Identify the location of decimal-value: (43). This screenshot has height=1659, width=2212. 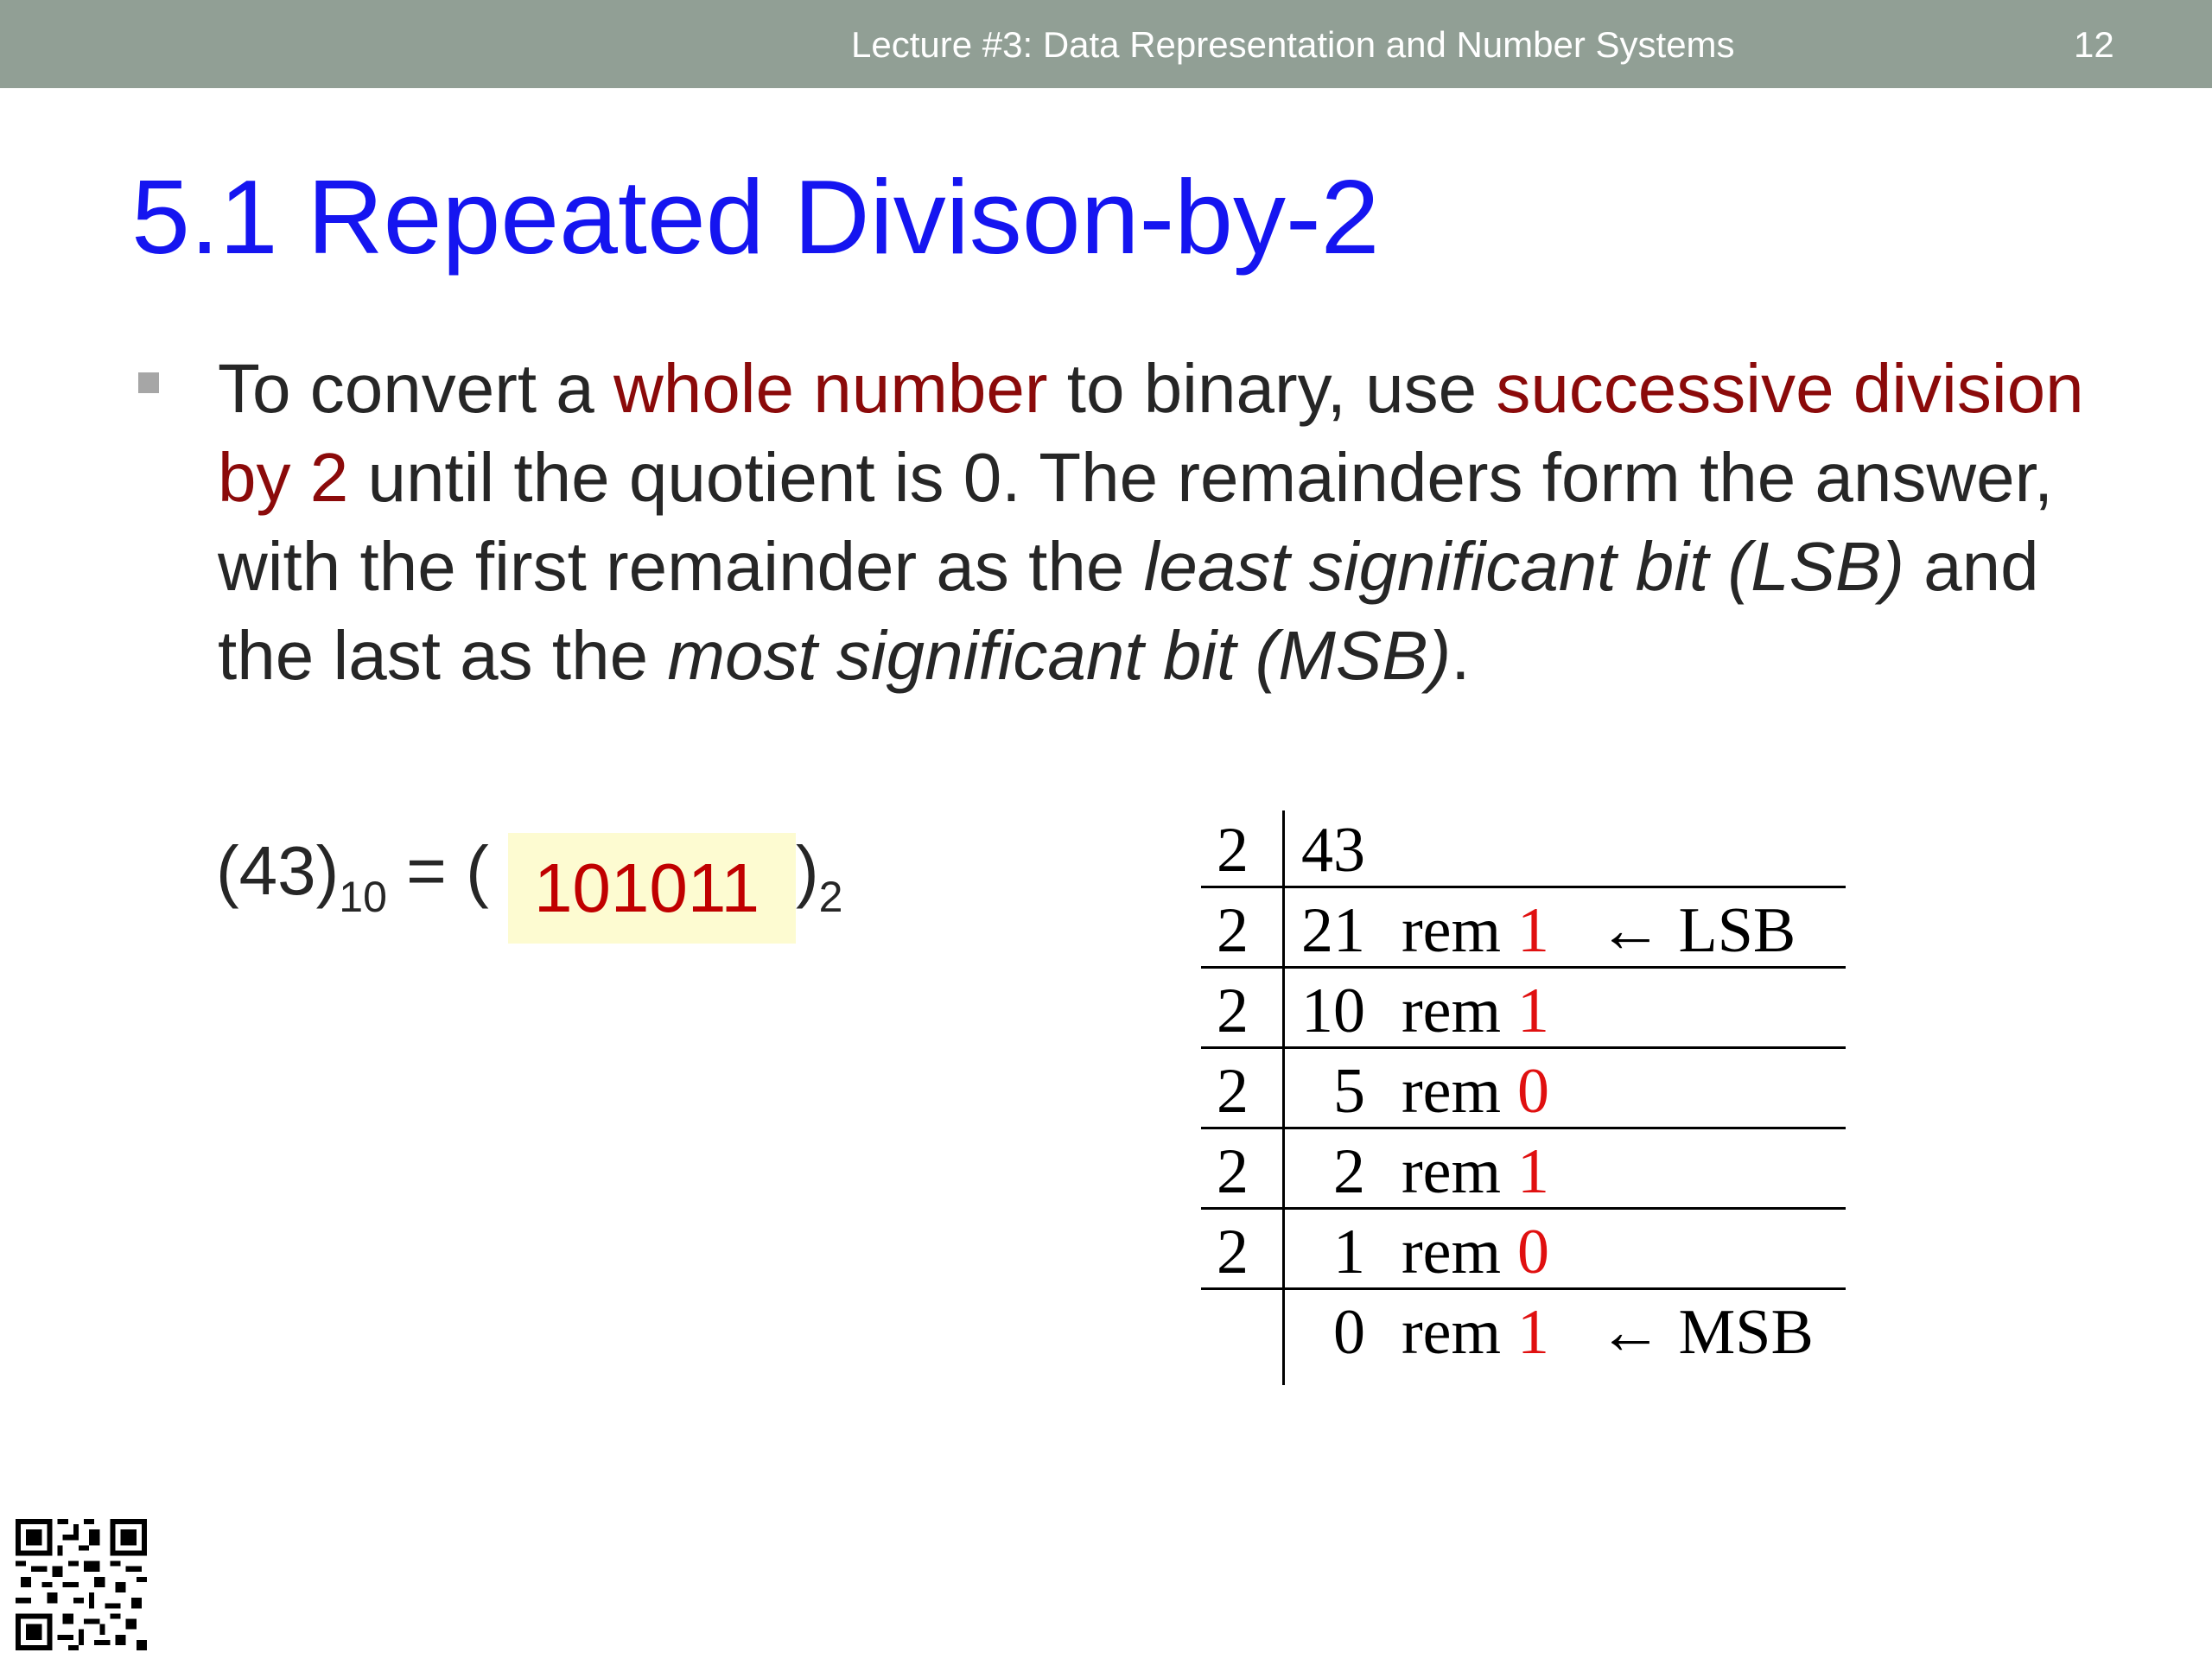
(278, 870).